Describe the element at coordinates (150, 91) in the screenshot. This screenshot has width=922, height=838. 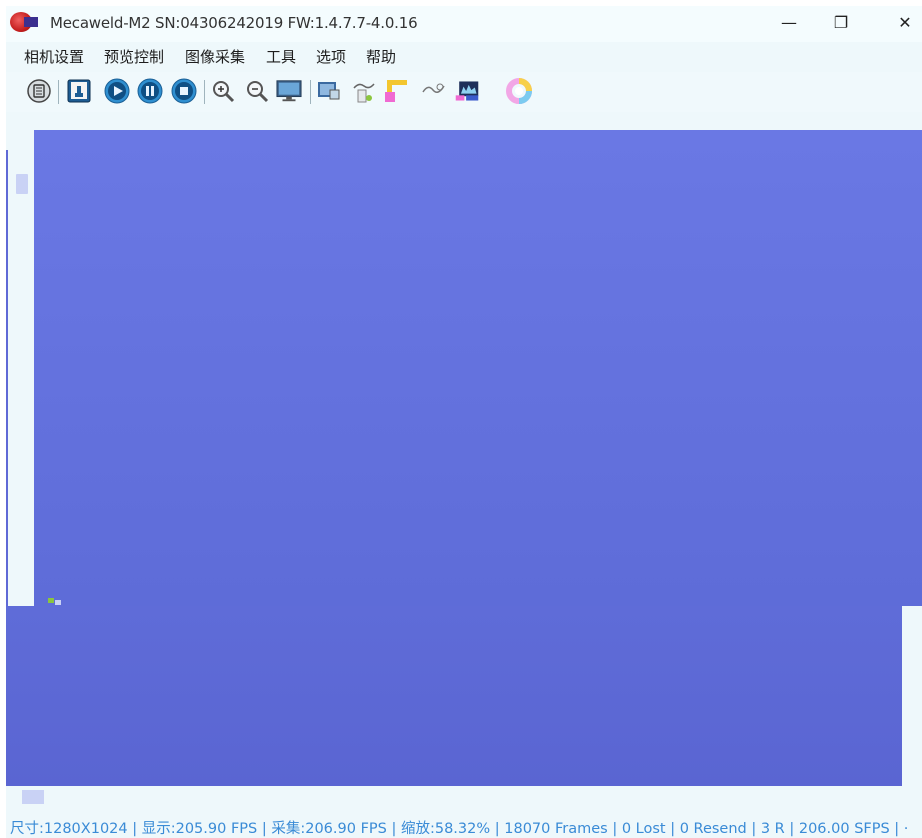
I see `pause-icon` at that location.